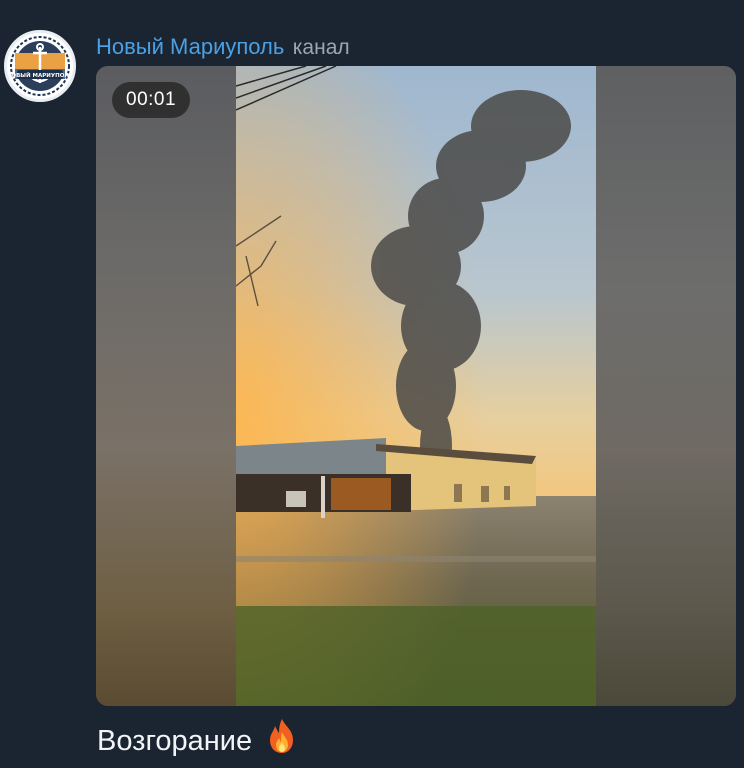 The width and height of the screenshot is (744, 768). What do you see at coordinates (190, 46) in the screenshot?
I see `channel-name-link: Новый Мариуполь` at bounding box center [190, 46].